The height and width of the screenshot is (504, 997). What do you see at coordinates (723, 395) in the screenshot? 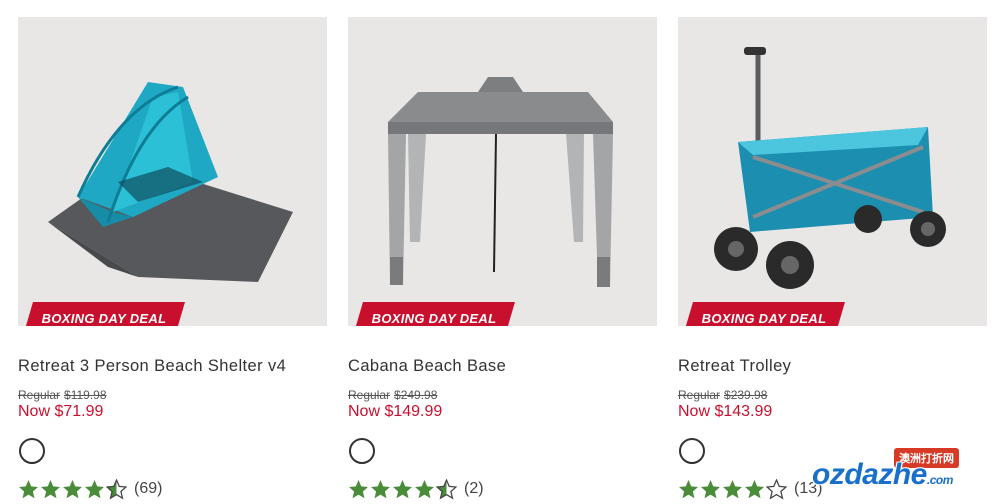
I see `regular-price: Regular $239.98` at bounding box center [723, 395].